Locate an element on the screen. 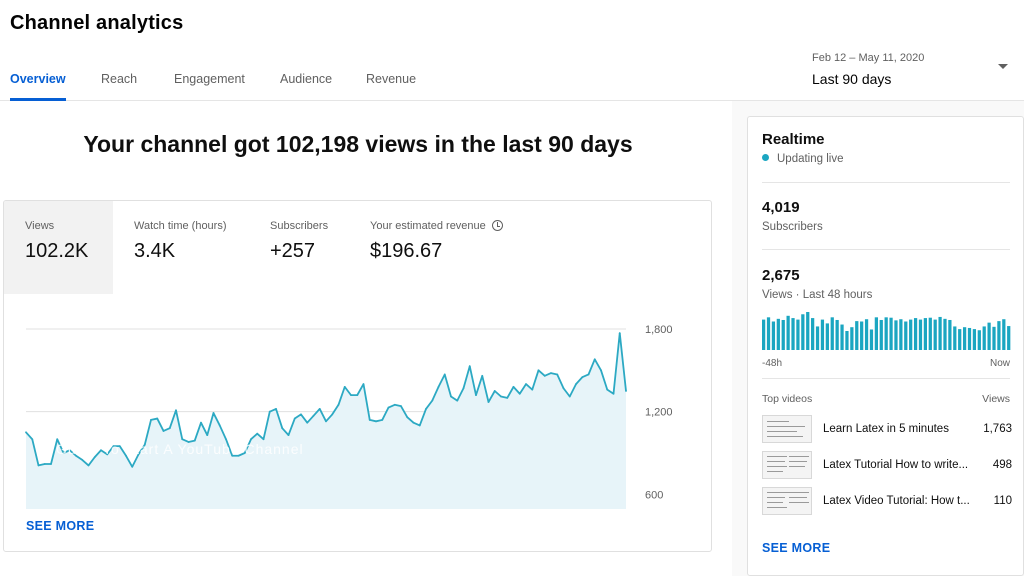 The image size is (1024, 576). metric-views: Views 102.2K is located at coordinates (58, 247).